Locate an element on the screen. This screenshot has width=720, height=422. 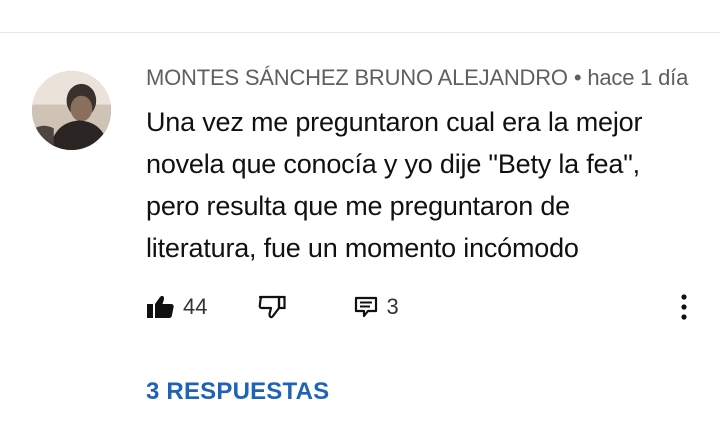
thumbs-down-outline-icon is located at coordinates (273, 307).